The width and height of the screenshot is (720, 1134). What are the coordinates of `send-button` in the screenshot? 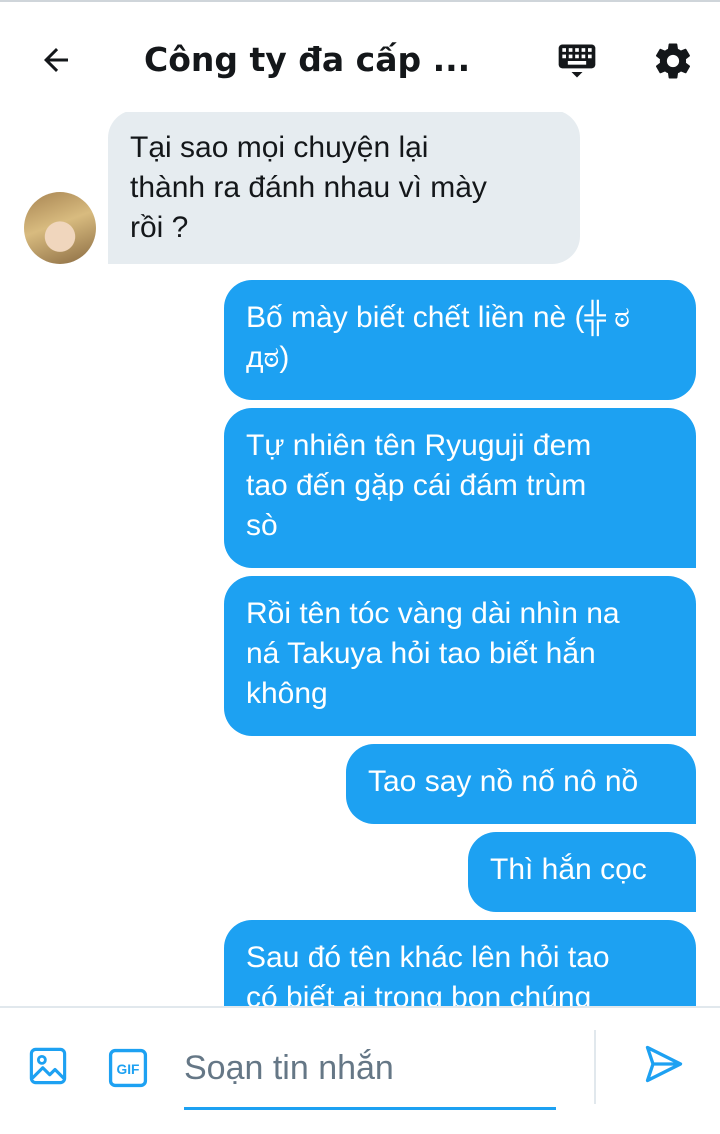 It's located at (664, 1066).